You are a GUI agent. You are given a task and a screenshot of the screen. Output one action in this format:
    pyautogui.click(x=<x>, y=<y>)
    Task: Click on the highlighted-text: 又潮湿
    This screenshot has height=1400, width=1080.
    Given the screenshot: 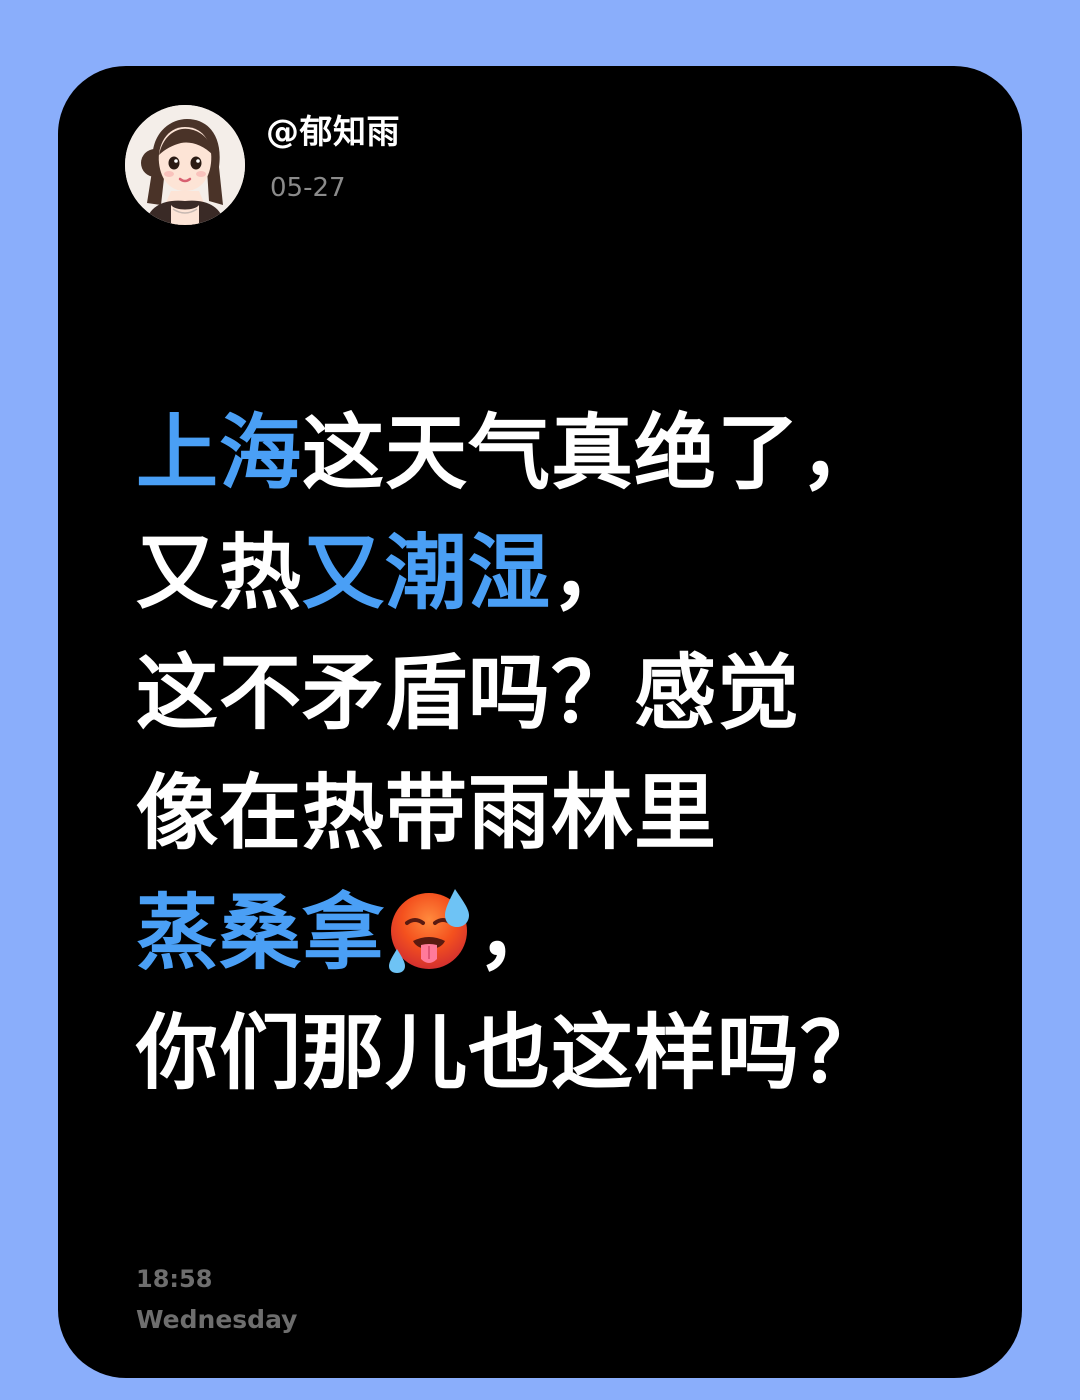 What is the action you would take?
    pyautogui.click(x=427, y=573)
    